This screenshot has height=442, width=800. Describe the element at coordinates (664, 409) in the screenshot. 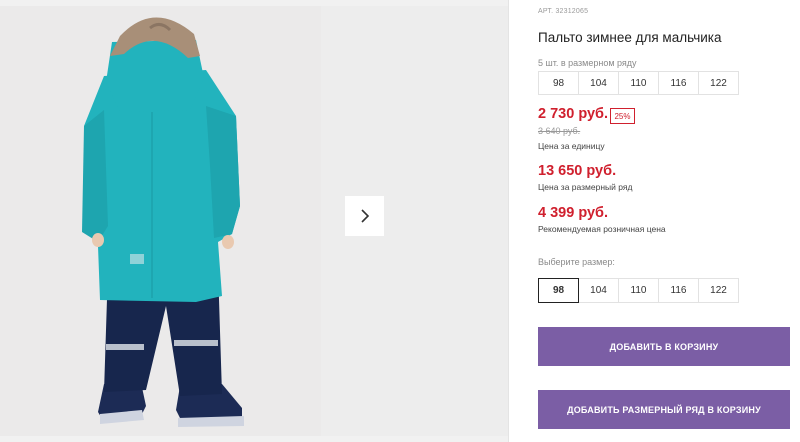

I see `add-pack-to-cart-button: ДОБАВИТЬ РАЗМЕРНЫЙ РЯД В КОРЗИНУ` at that location.